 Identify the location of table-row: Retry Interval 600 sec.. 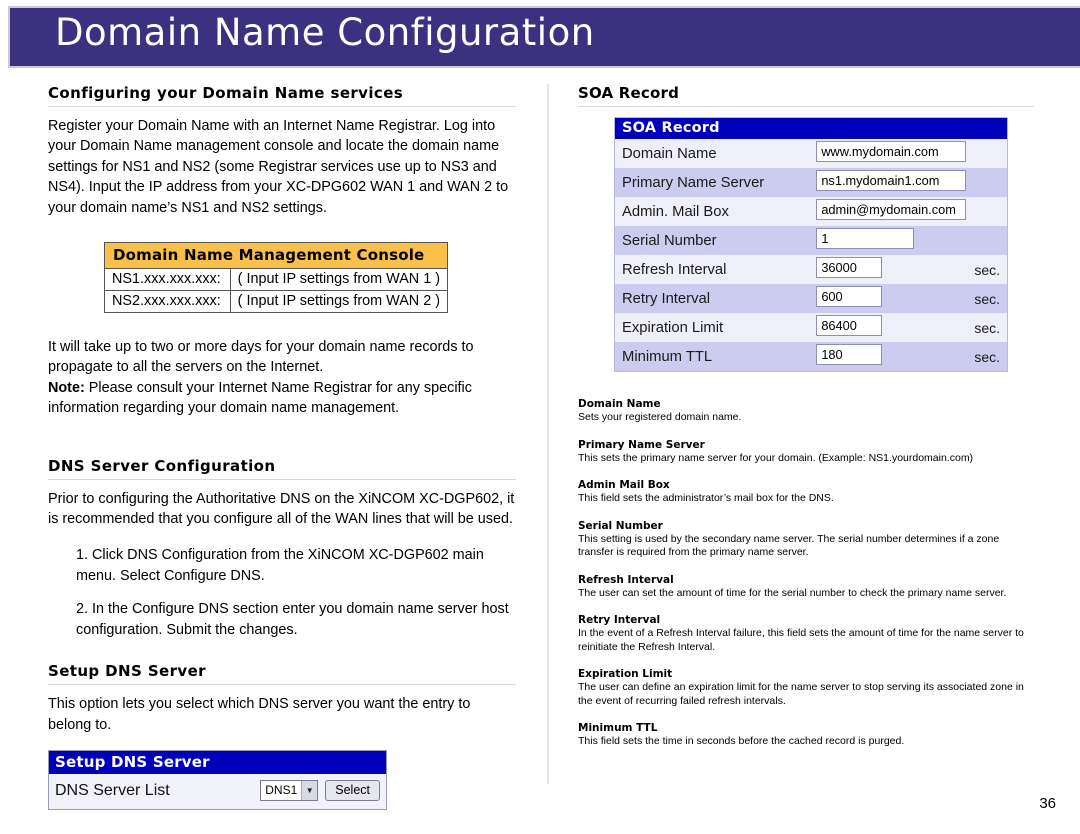
(811, 298).